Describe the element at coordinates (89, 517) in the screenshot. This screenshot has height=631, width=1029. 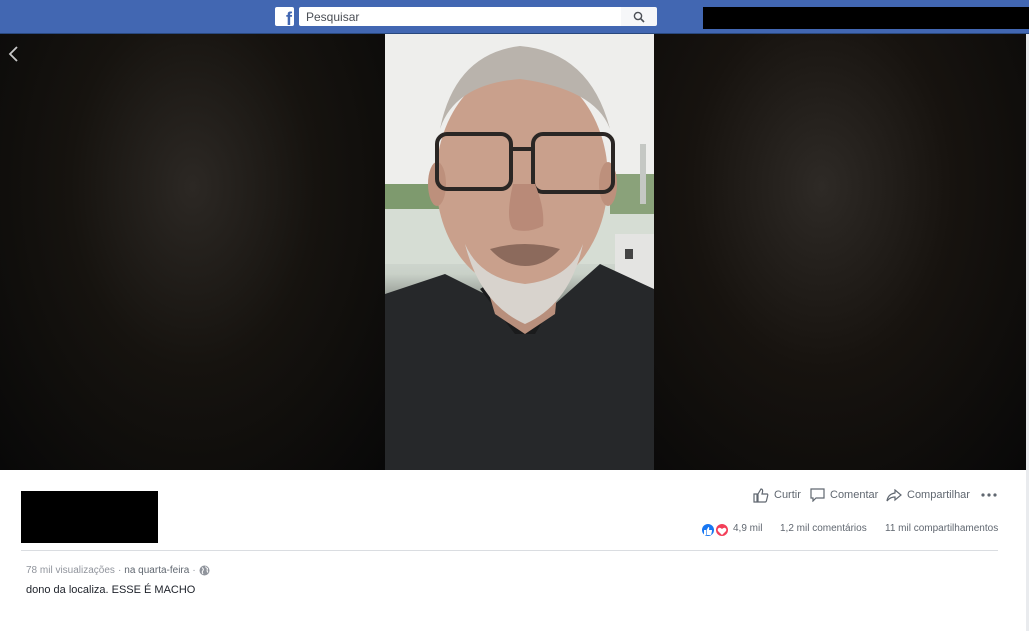
I see `redacted-author` at that location.